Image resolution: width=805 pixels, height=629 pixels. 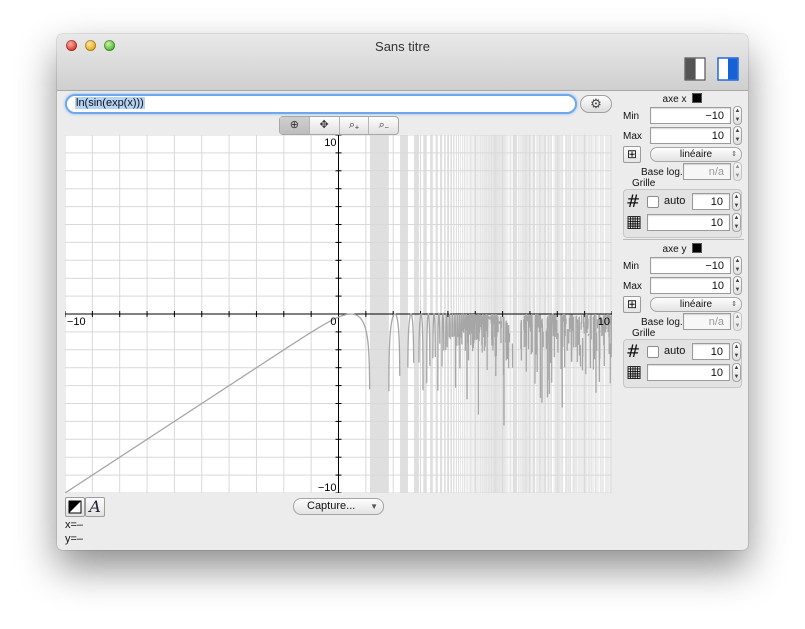 I want to click on axis-y-grid-toggle: ⊞, so click(x=632, y=304).